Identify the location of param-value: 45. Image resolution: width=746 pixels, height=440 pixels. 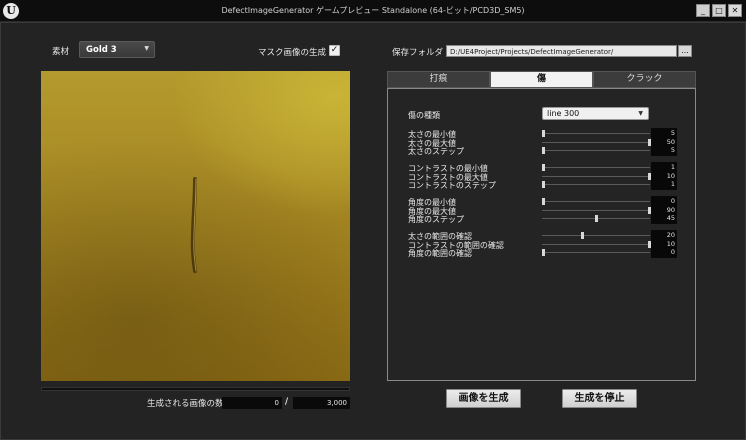
(664, 218).